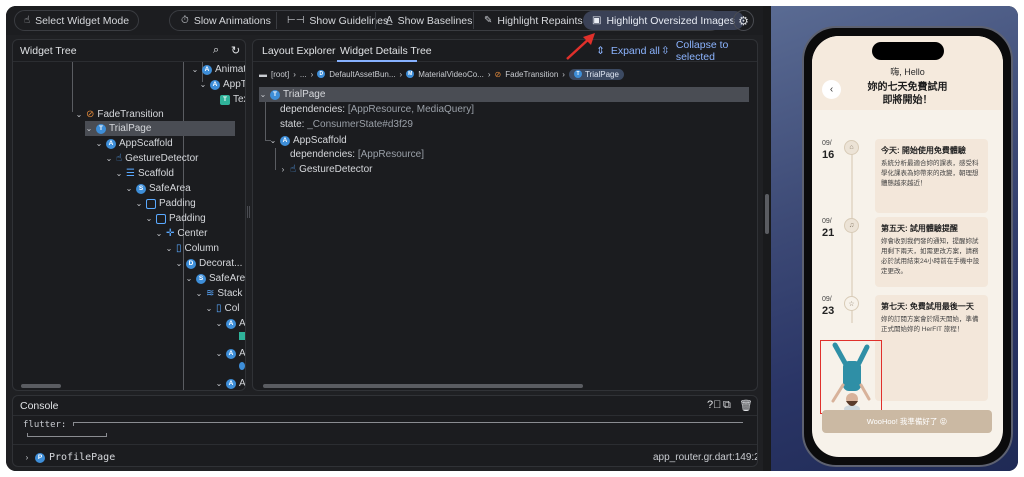 The width and height of the screenshot is (1024, 477). Describe the element at coordinates (210, 293) in the screenshot. I see `stack-icon: ≋` at that location.